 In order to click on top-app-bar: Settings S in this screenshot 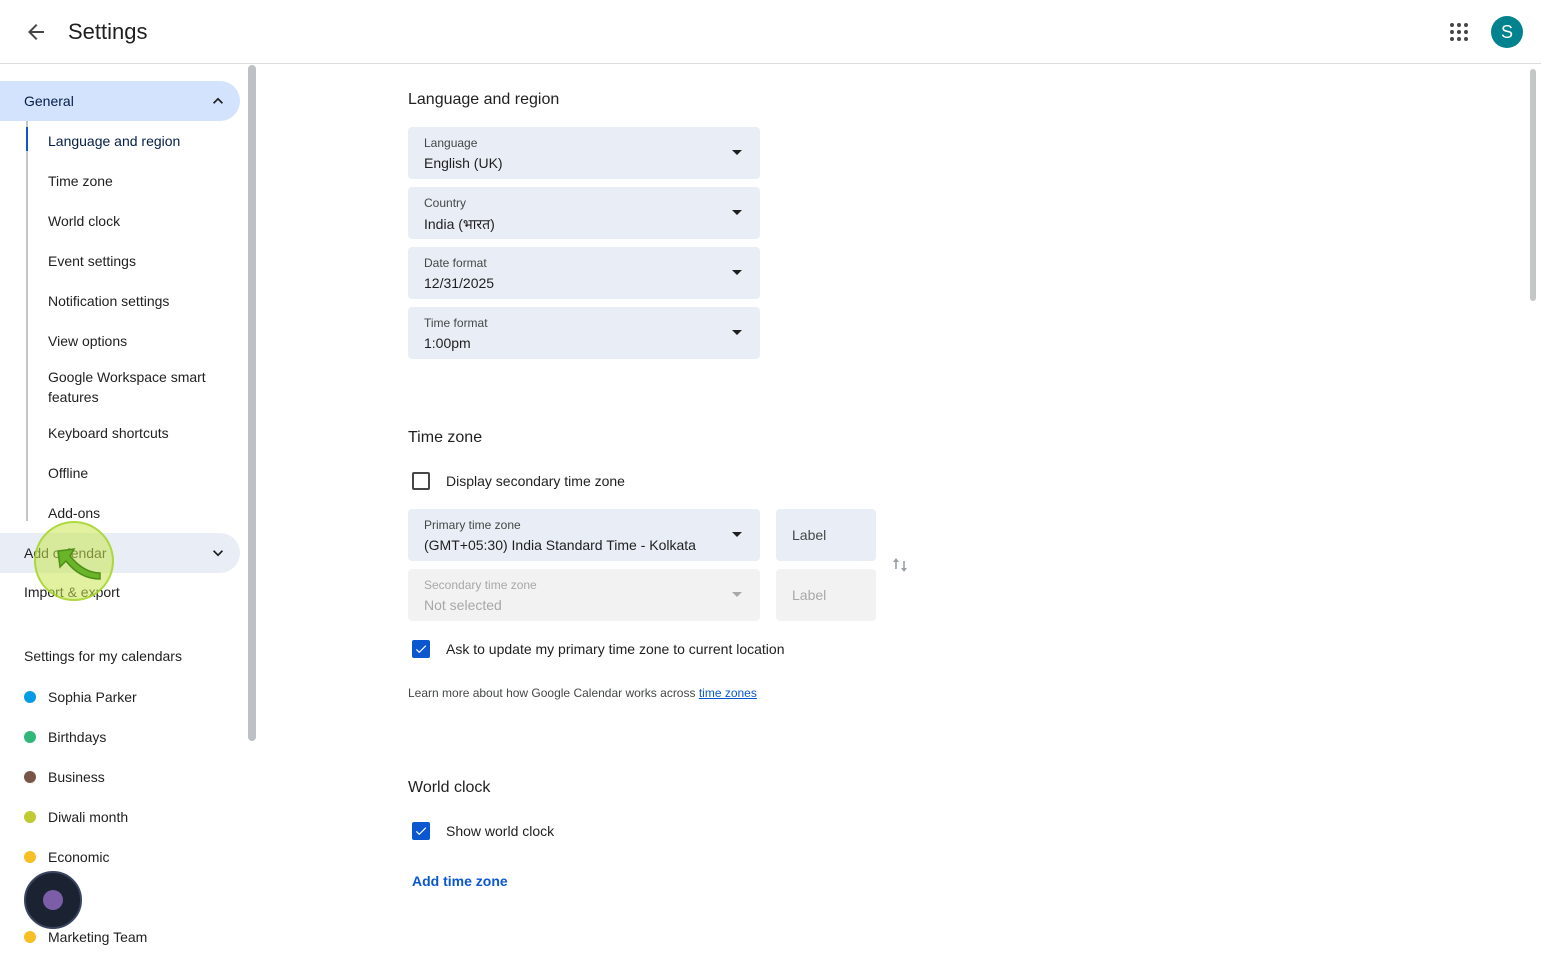, I will do `click(770, 32)`.